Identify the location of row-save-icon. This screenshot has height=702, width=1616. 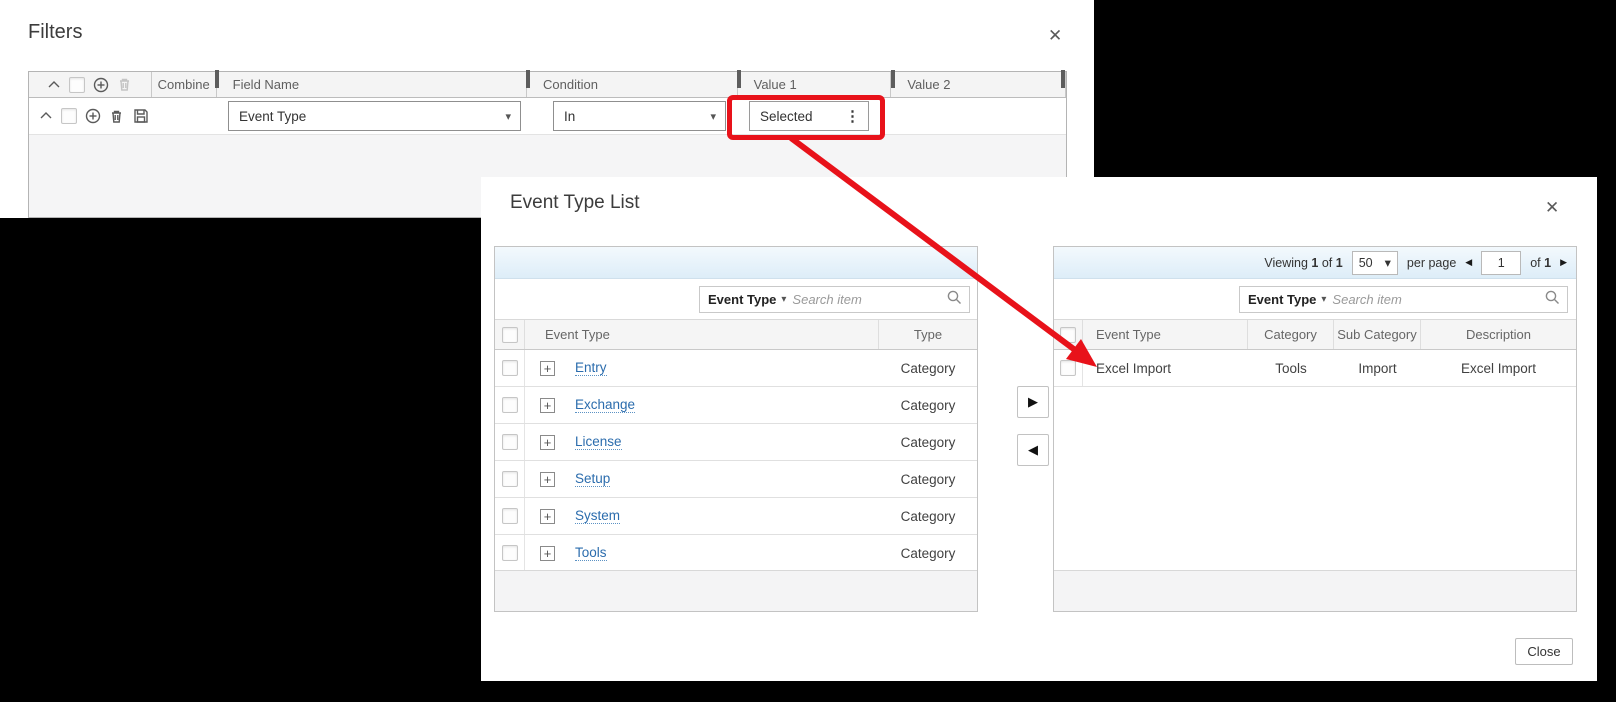
(140, 116).